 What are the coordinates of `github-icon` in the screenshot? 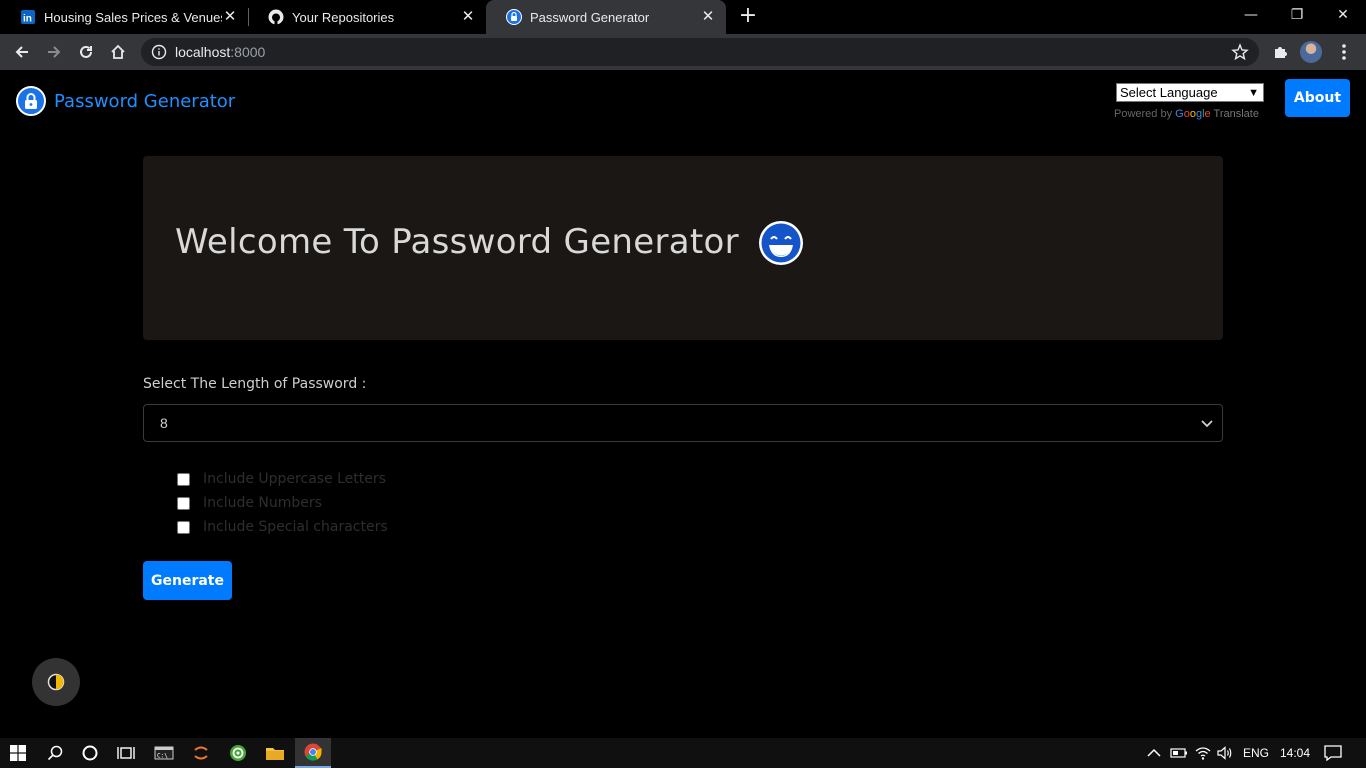 It's located at (276, 17).